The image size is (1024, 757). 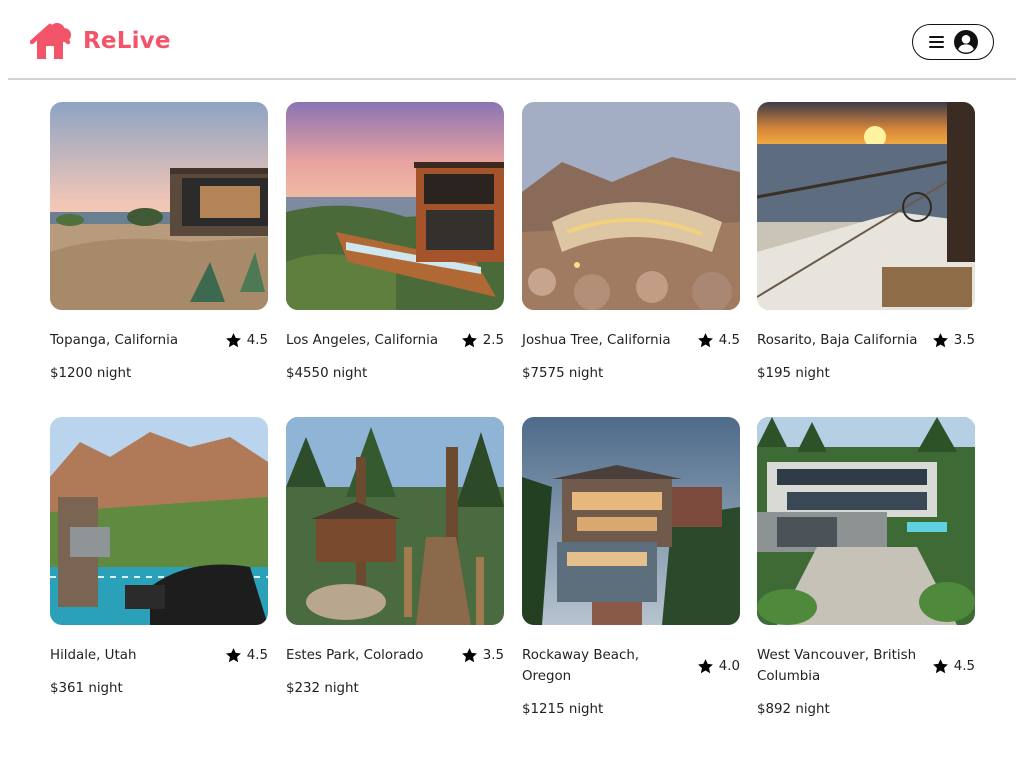 I want to click on listing-location: Estes Park, Colorado, so click(x=354, y=655).